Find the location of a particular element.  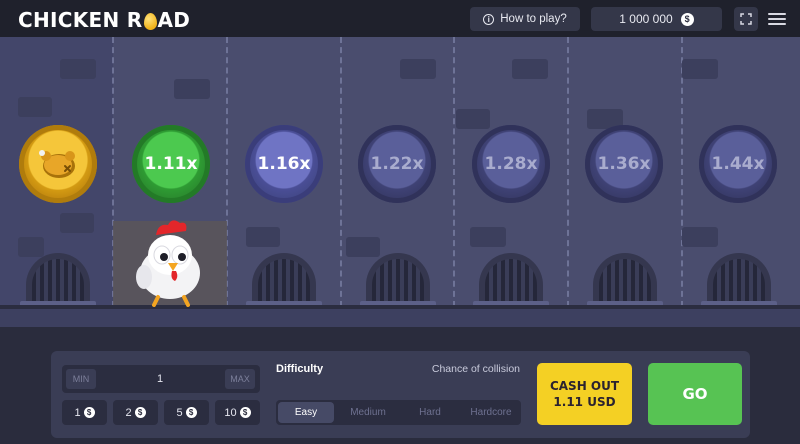

difficulty-option-hardcore: Hardcore is located at coordinates (491, 412).